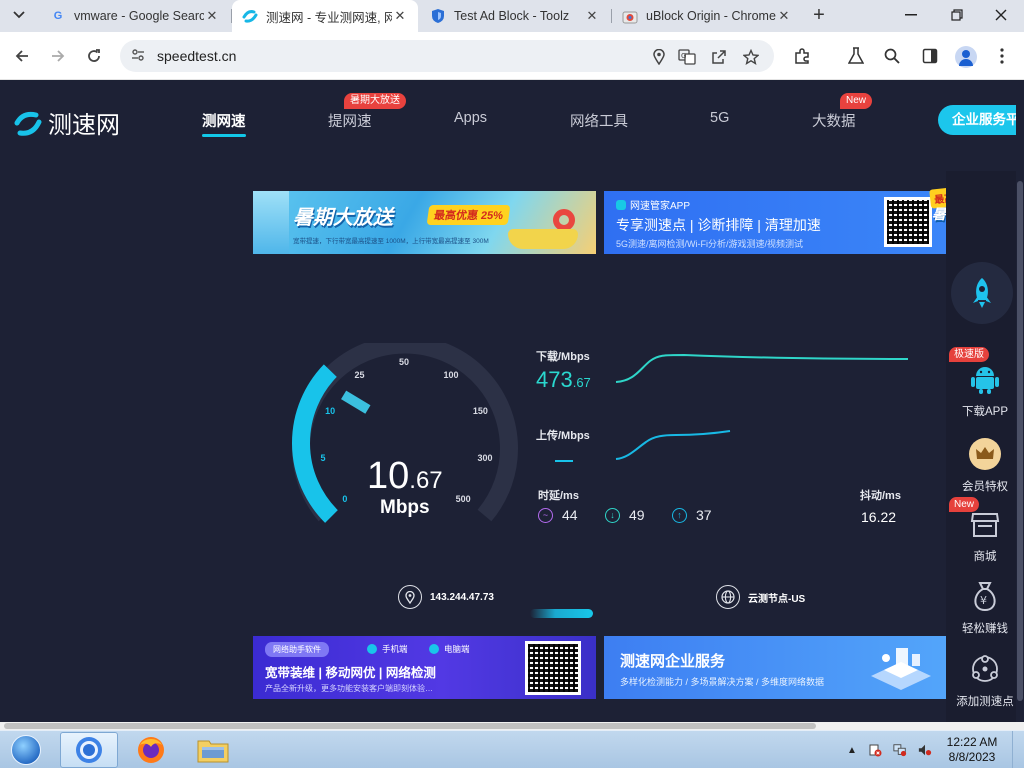 This screenshot has height=768, width=1024. I want to click on site-info-icon, so click(138, 56).